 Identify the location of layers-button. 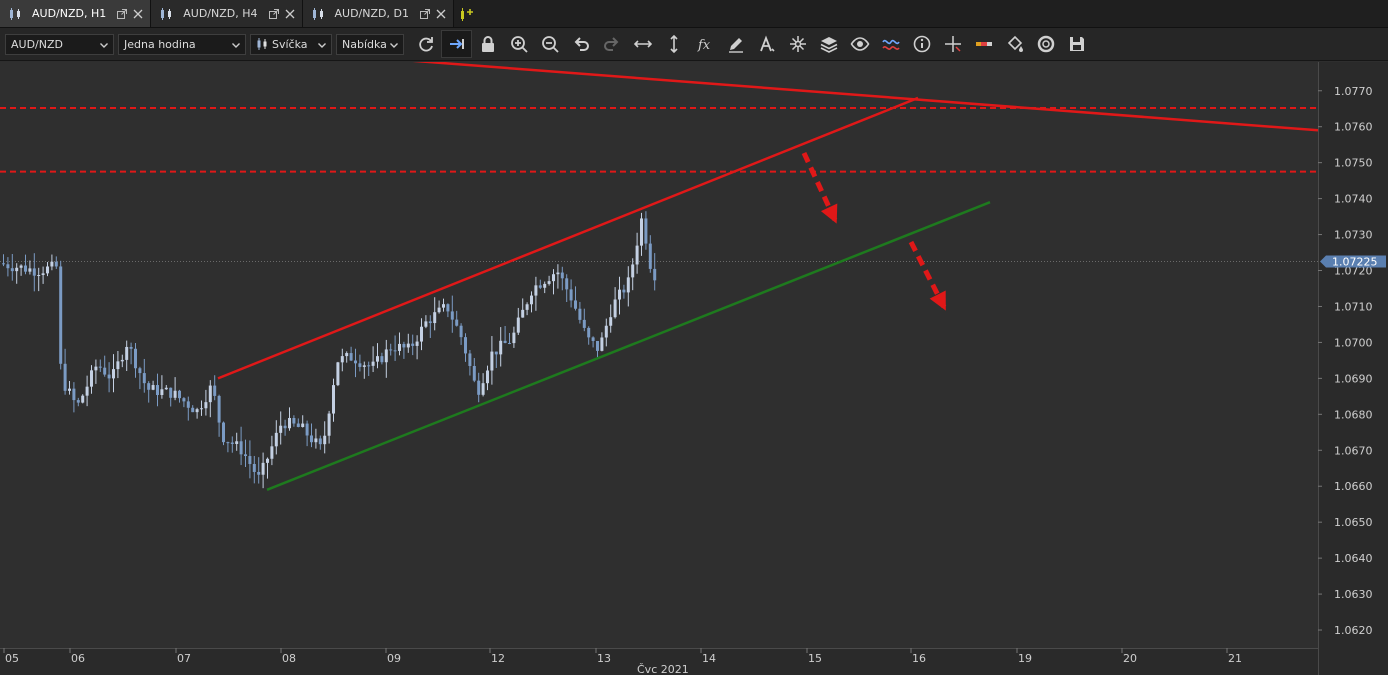
(828, 44).